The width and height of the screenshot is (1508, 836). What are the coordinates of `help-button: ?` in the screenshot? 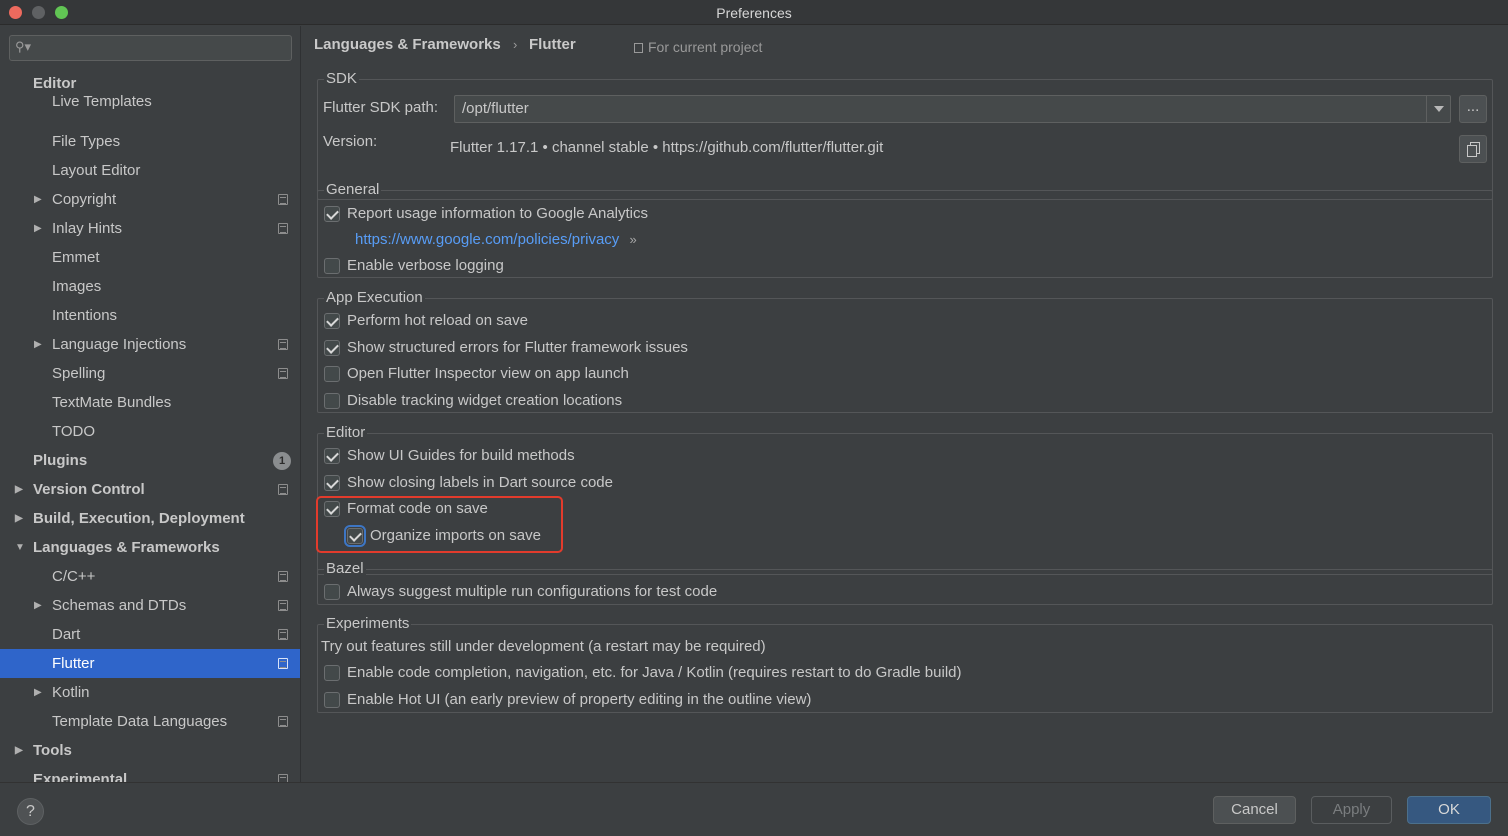 It's located at (30, 811).